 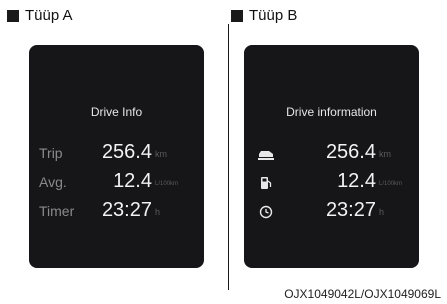 What do you see at coordinates (273, 15) in the screenshot?
I see `type-b-header-label: Tüüp B` at bounding box center [273, 15].